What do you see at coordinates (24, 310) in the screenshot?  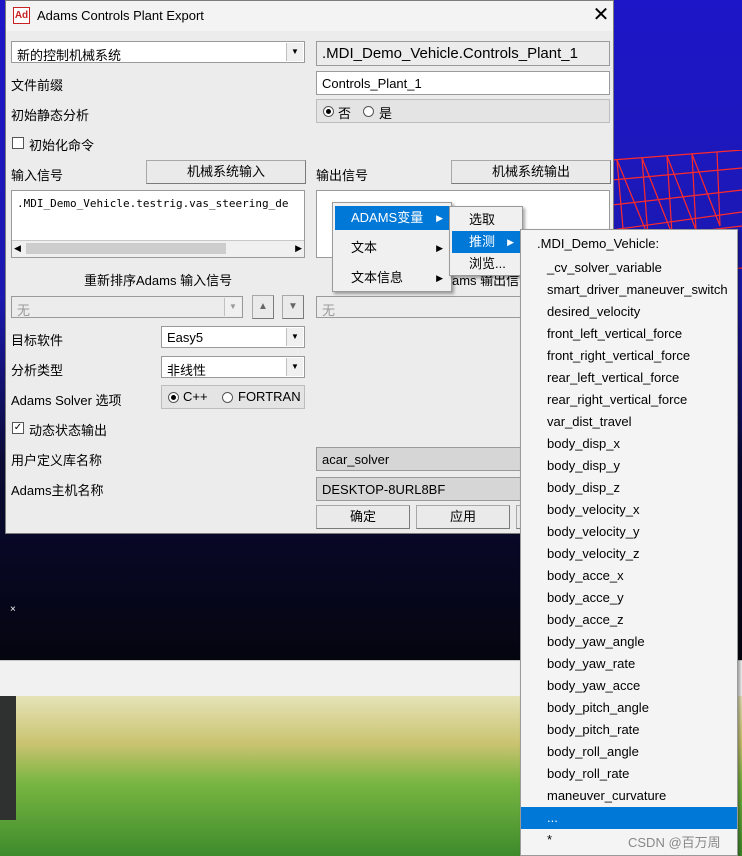 I see `input-order-value: 无` at bounding box center [24, 310].